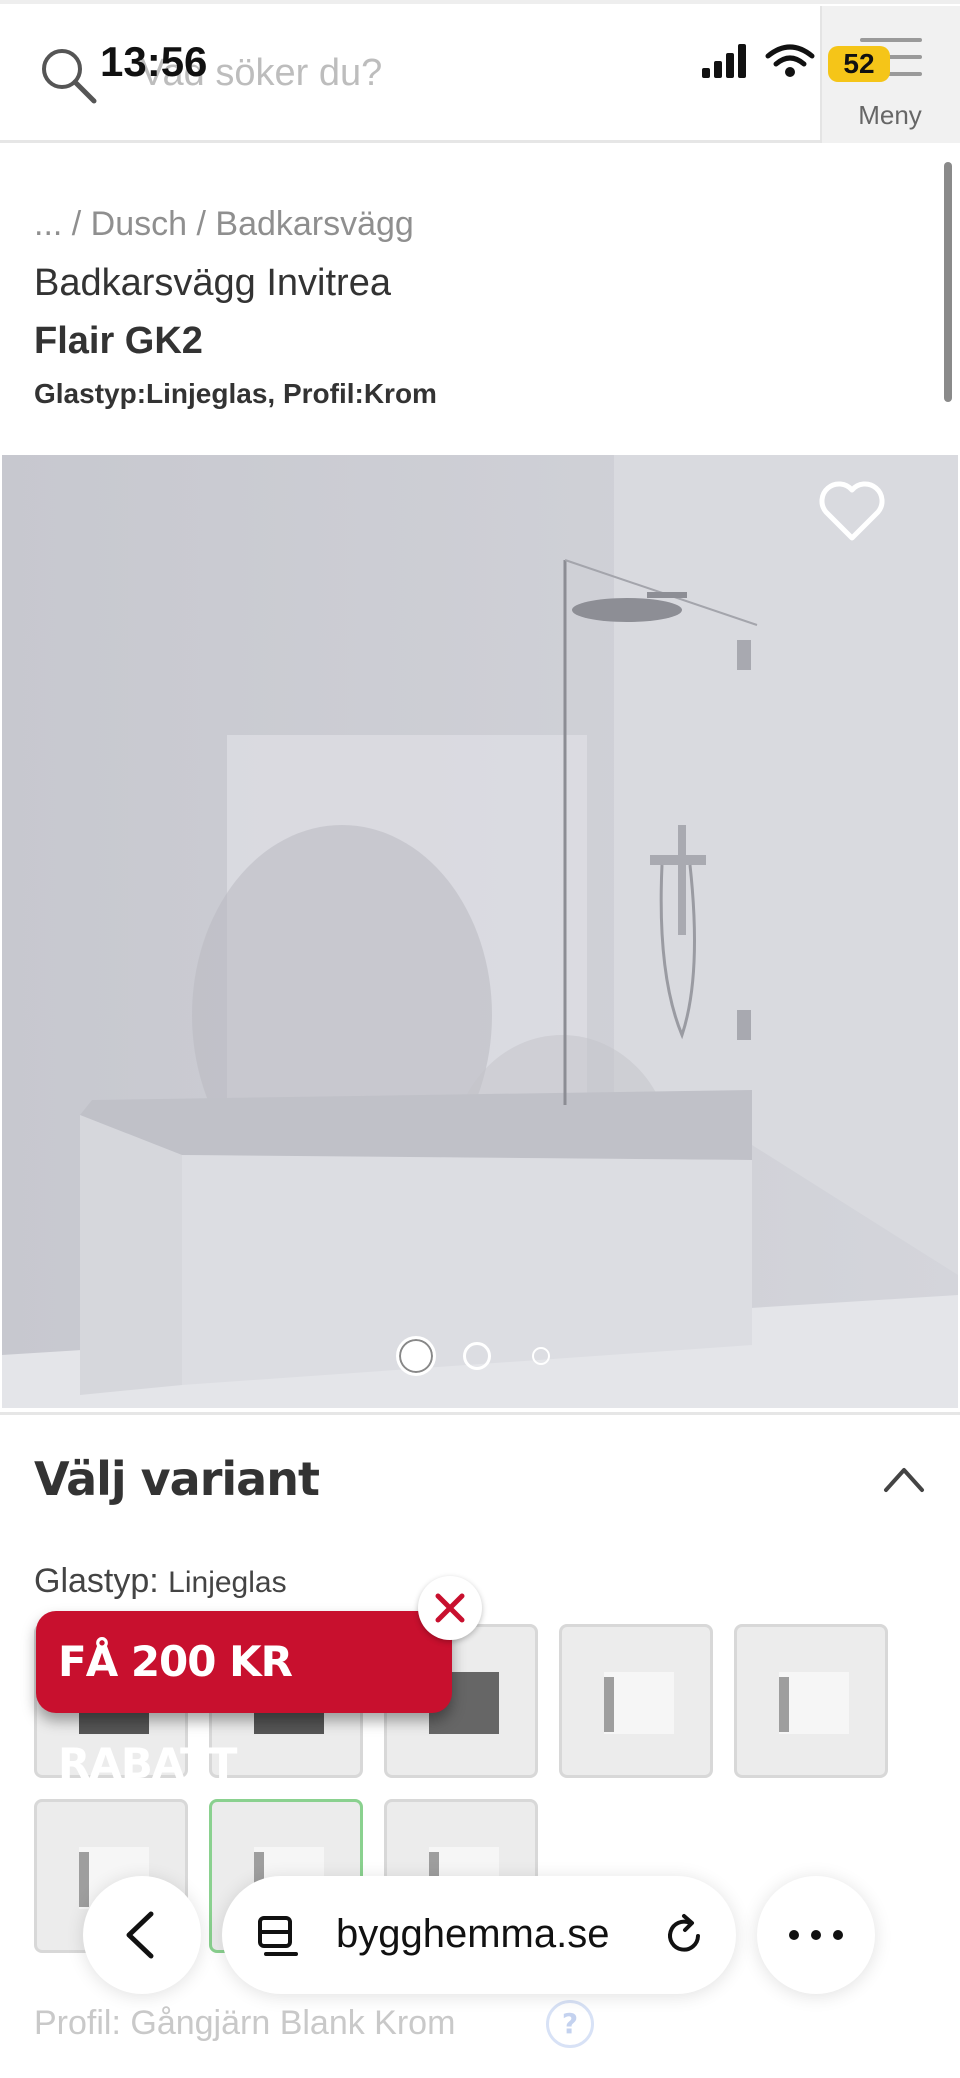  I want to click on help-icon: ?, so click(570, 2024).